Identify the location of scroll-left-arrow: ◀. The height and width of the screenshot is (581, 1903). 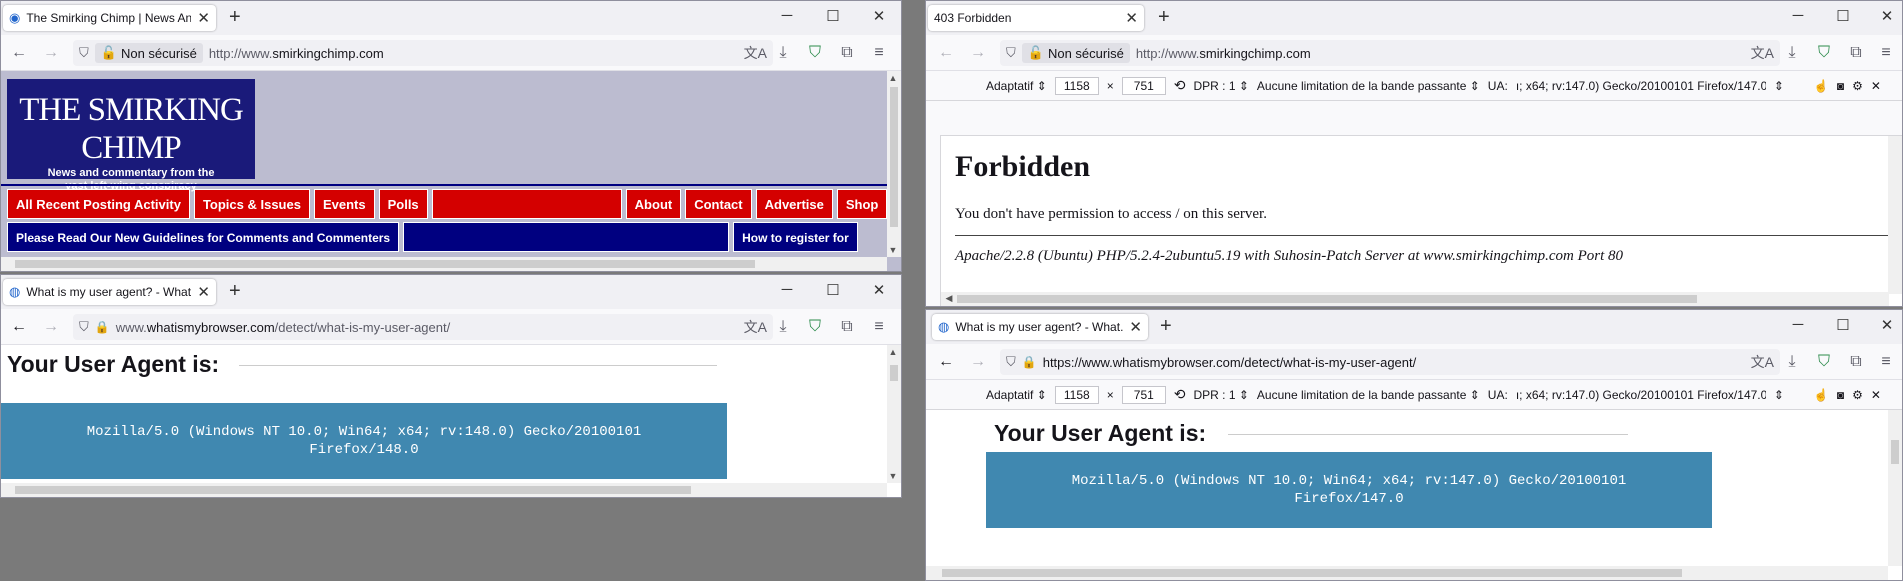
(949, 298).